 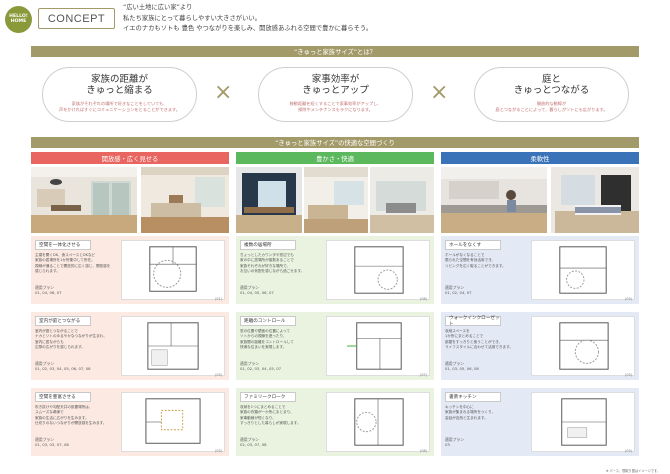 What do you see at coordinates (119, 79) in the screenshot?
I see `concept-title-line: 家族の距離が` at bounding box center [119, 79].